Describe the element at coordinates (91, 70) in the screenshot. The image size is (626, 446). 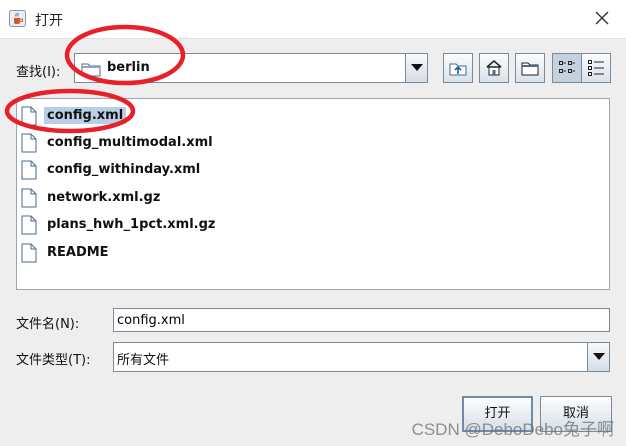
I see `folder-icon` at that location.